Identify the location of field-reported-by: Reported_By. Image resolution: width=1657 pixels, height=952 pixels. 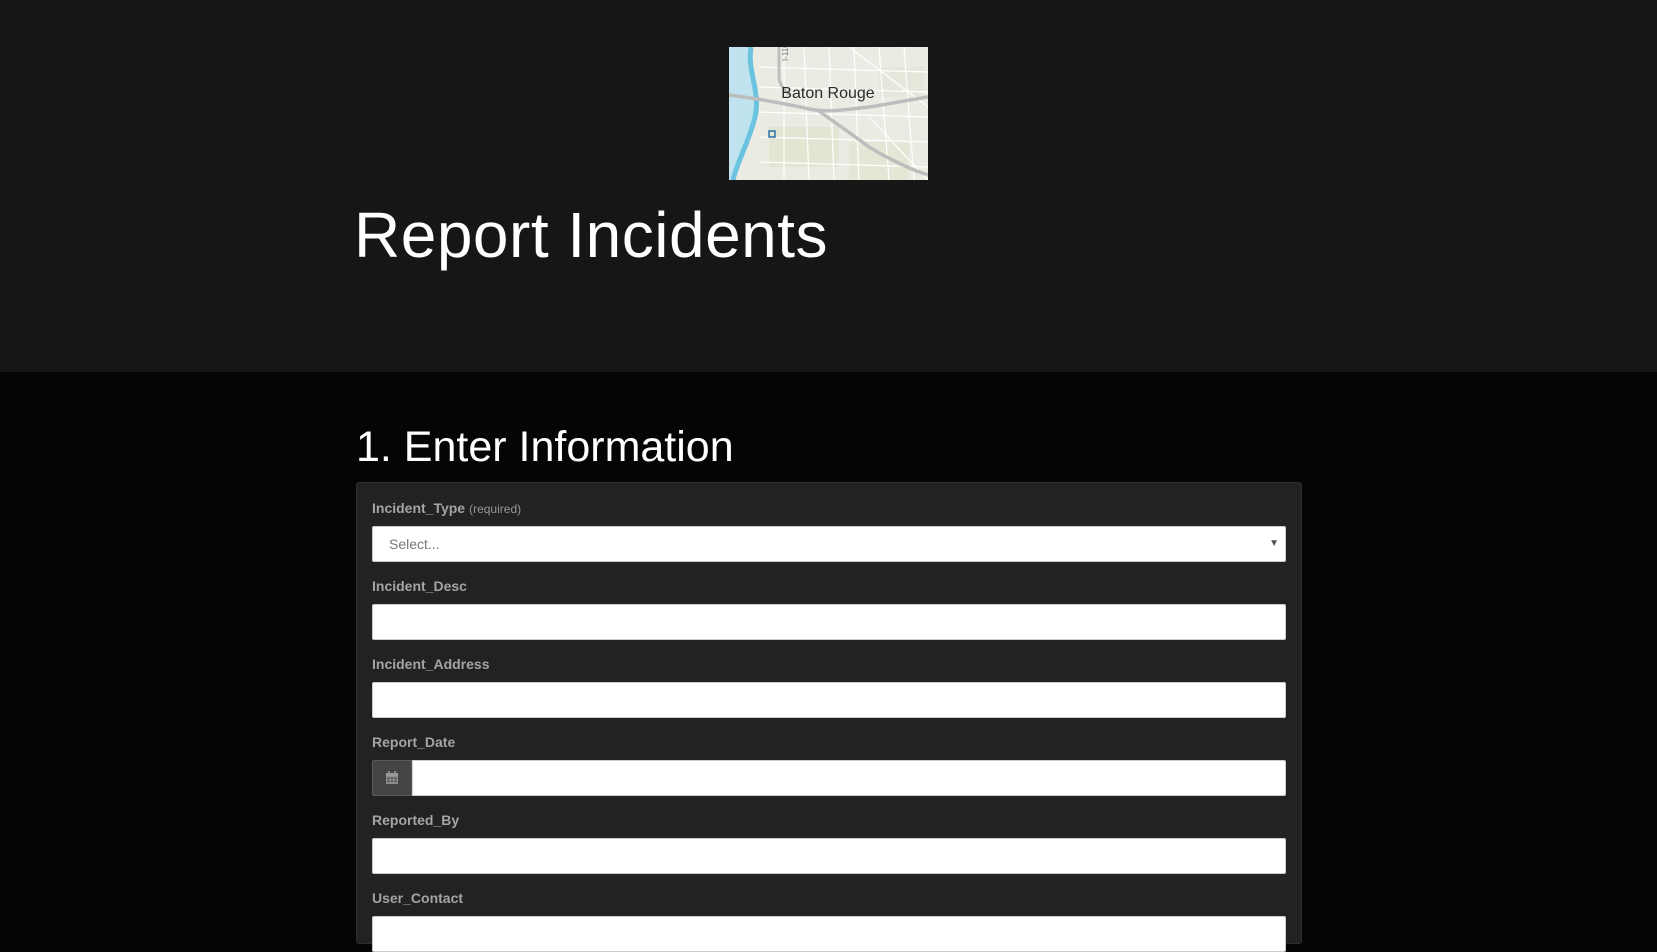
(829, 842).